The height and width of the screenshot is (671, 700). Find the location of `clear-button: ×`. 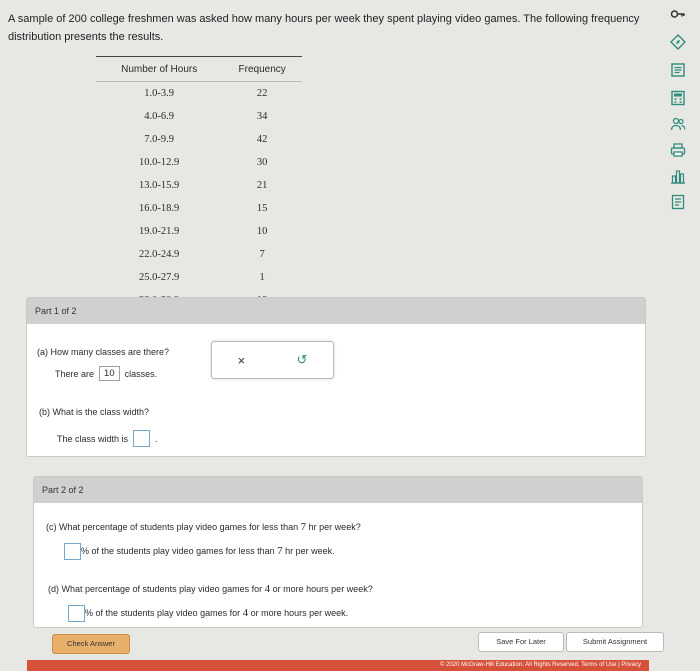

clear-button: × is located at coordinates (242, 360).